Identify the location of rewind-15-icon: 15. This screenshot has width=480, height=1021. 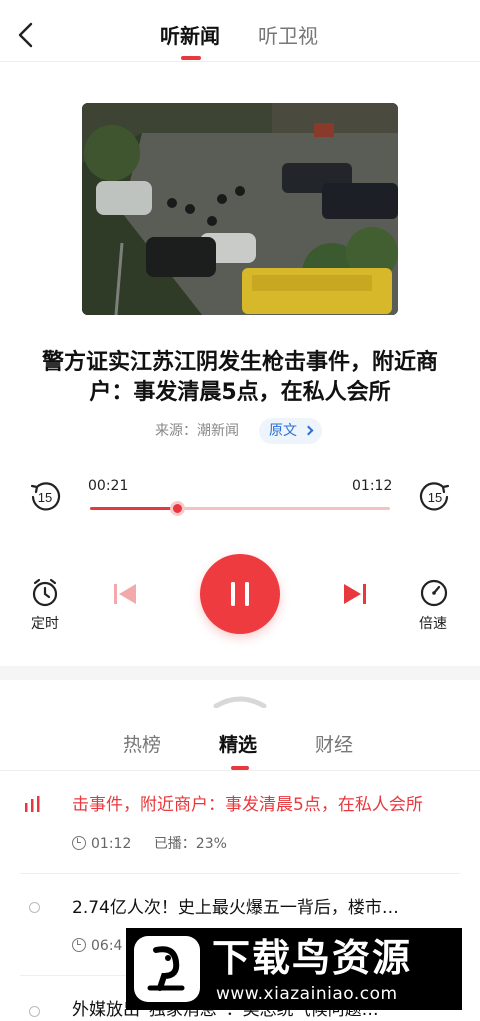
(45, 497).